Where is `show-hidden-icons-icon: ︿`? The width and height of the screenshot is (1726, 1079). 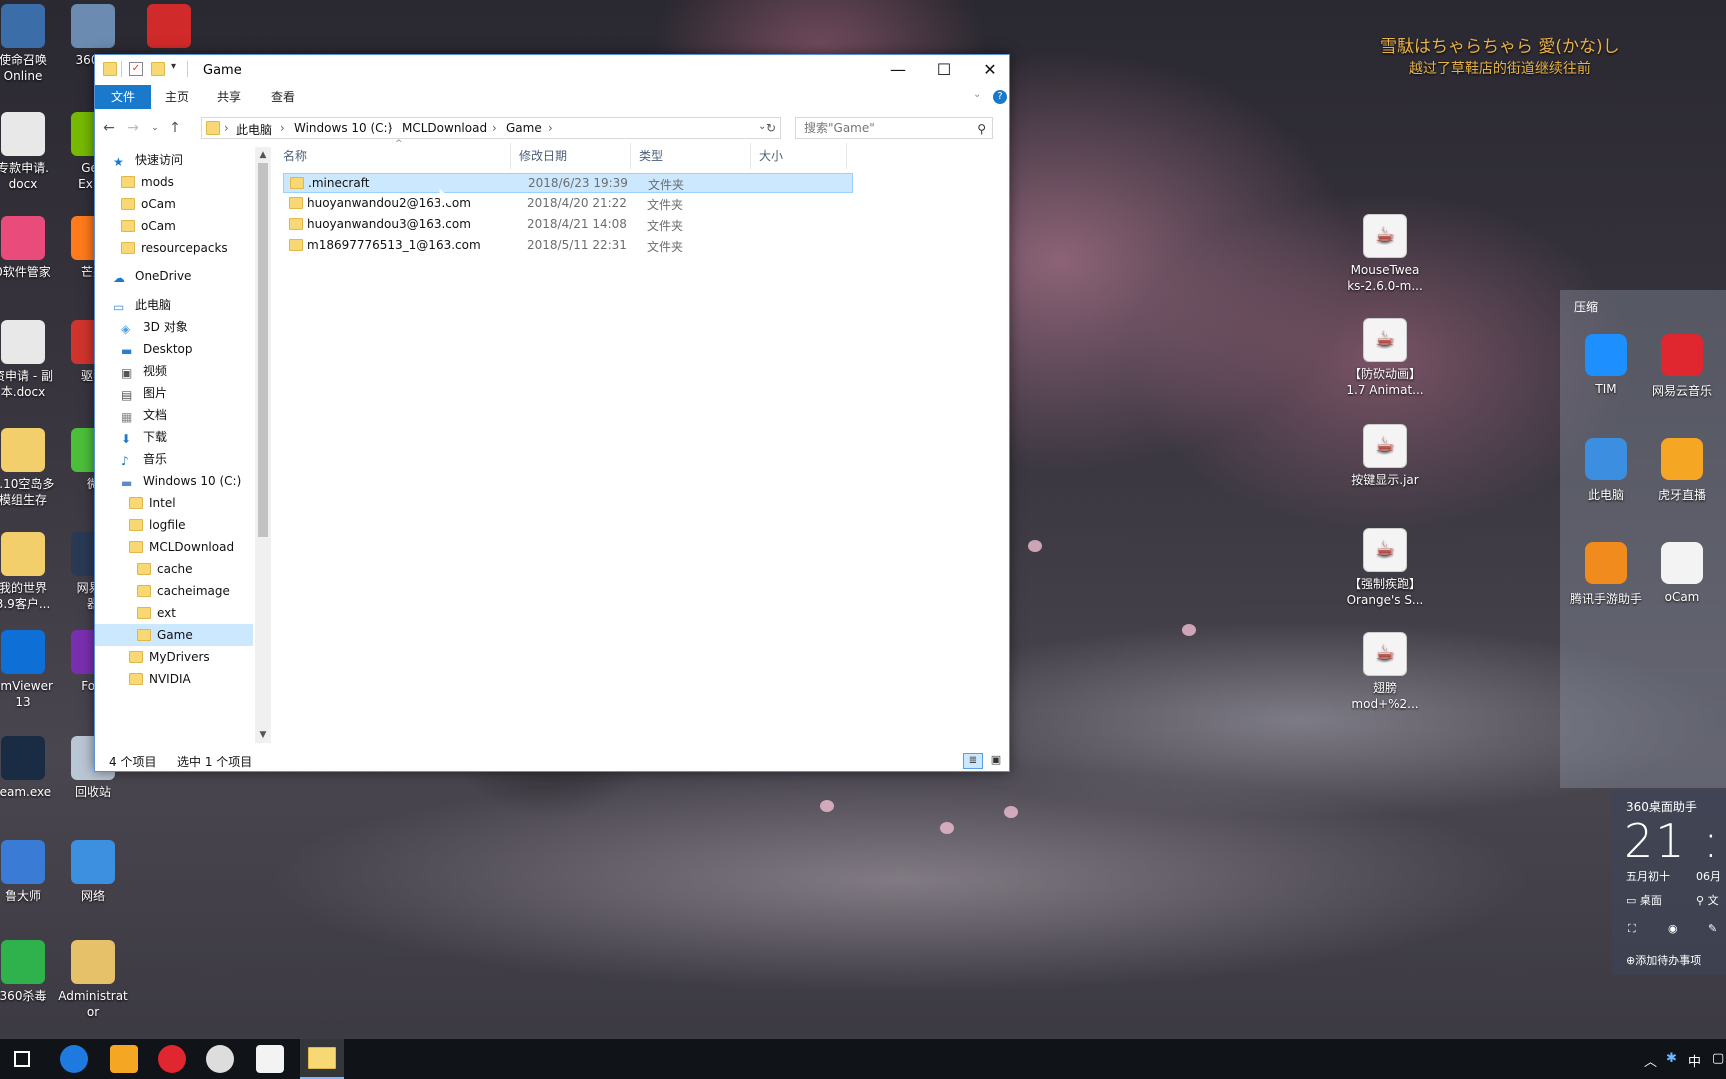
show-hidden-icons-icon: ︿ is located at coordinates (1650, 1060).